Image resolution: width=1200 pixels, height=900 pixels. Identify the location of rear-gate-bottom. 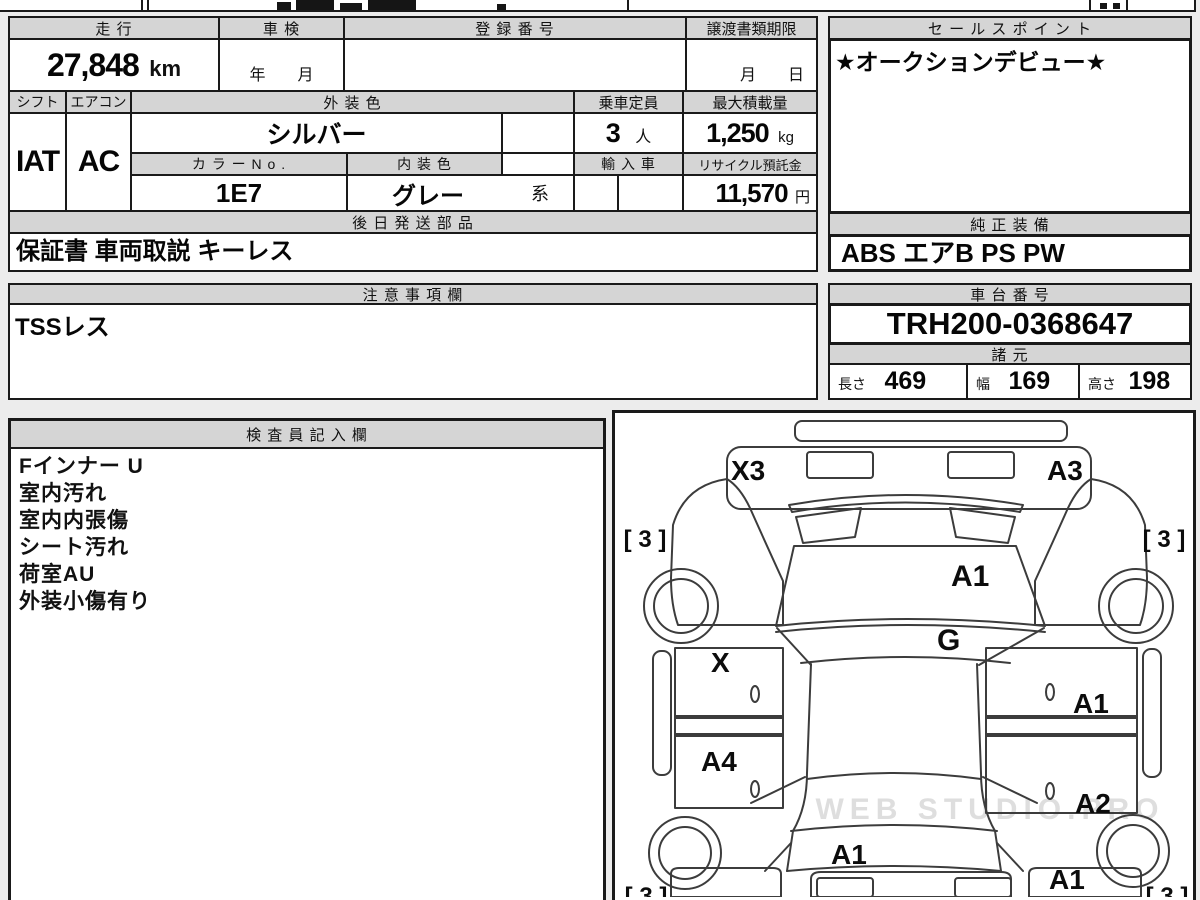
(894, 868).